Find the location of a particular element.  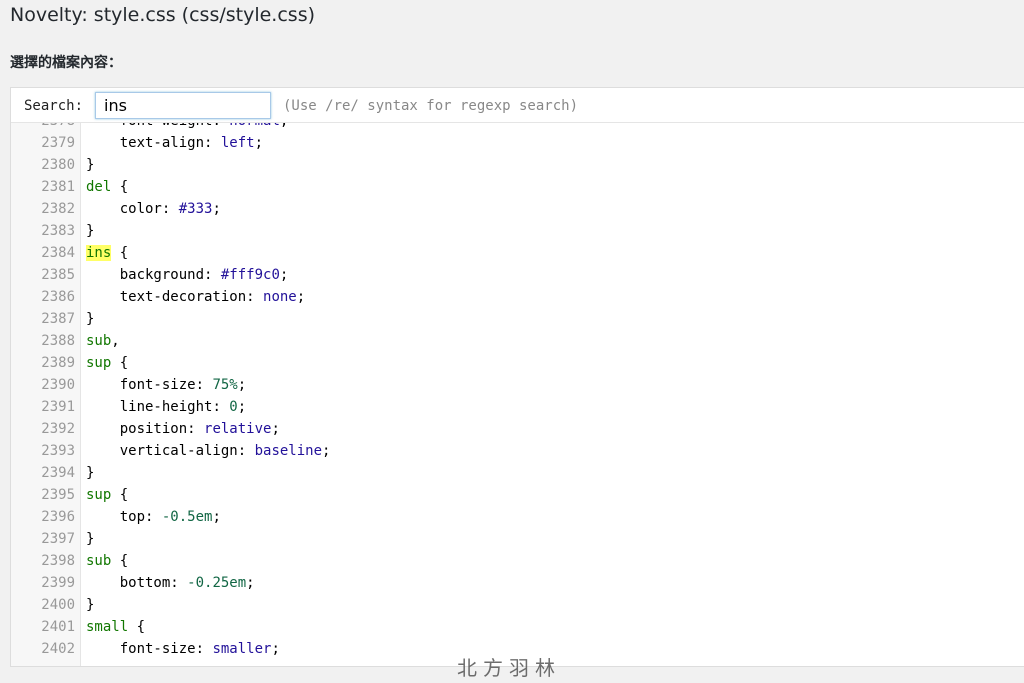

line-code: sub, is located at coordinates (103, 341).